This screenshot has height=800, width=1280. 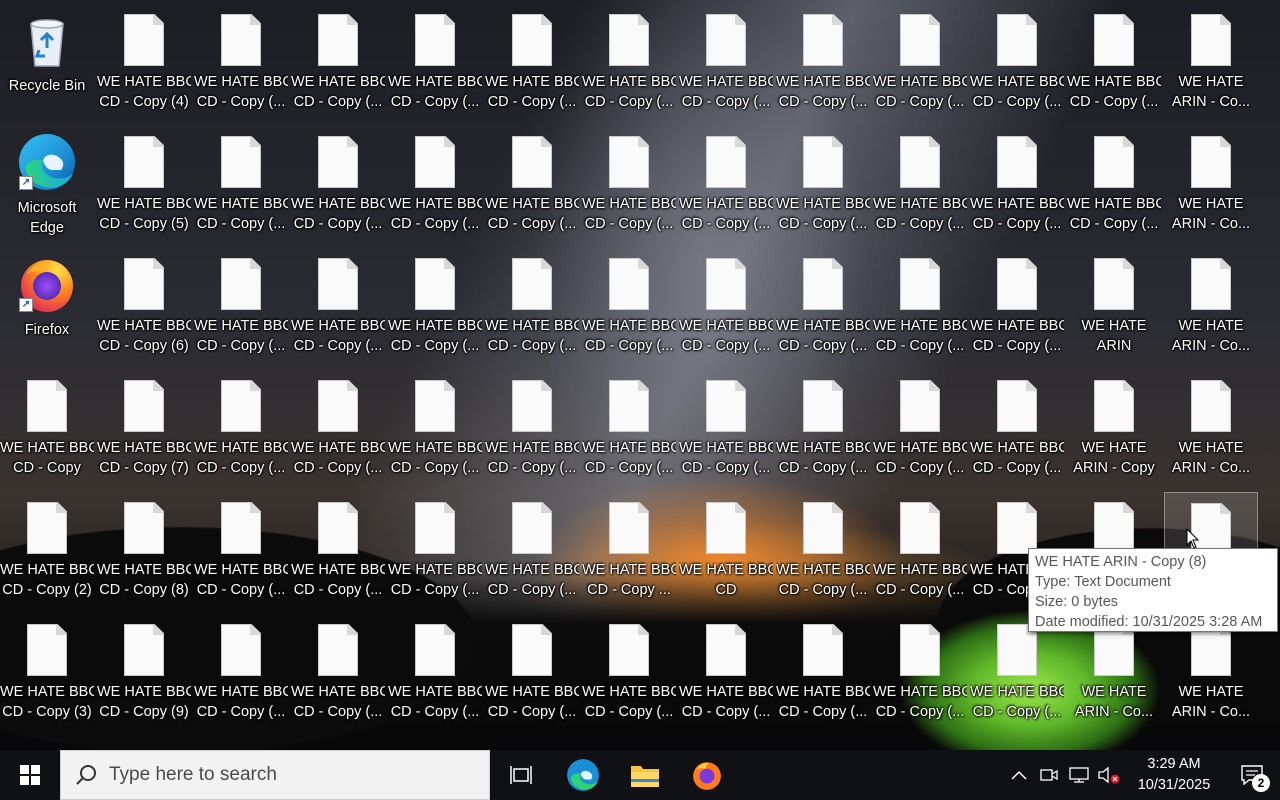 I want to click on taskbar-file-explorer-button, so click(x=645, y=775).